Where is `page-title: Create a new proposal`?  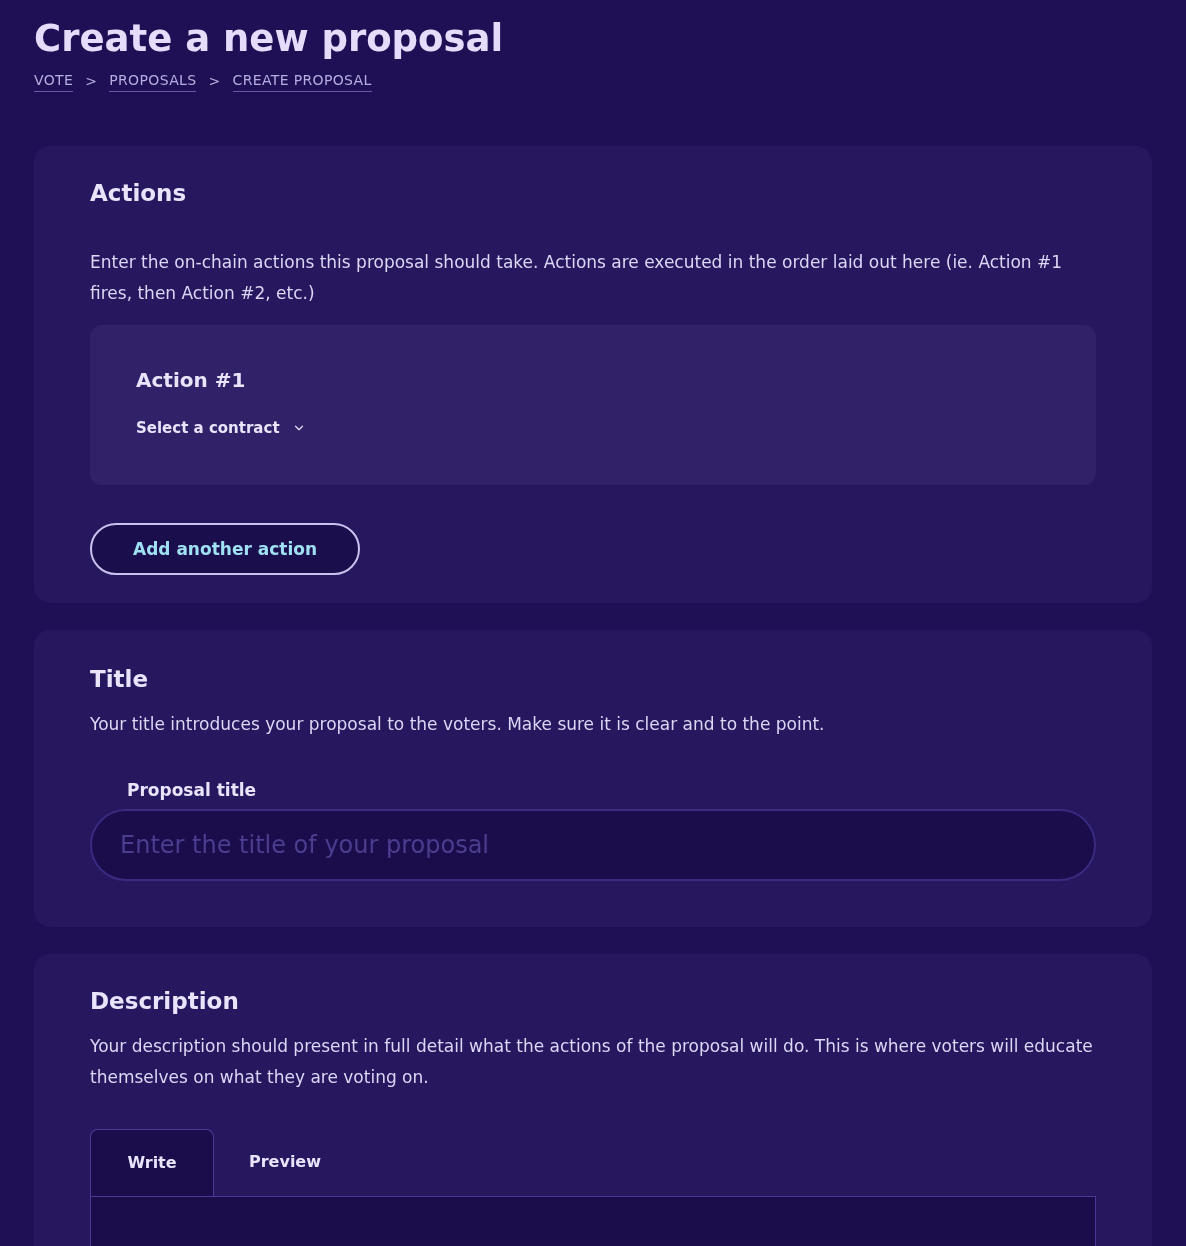 page-title: Create a new proposal is located at coordinates (269, 39).